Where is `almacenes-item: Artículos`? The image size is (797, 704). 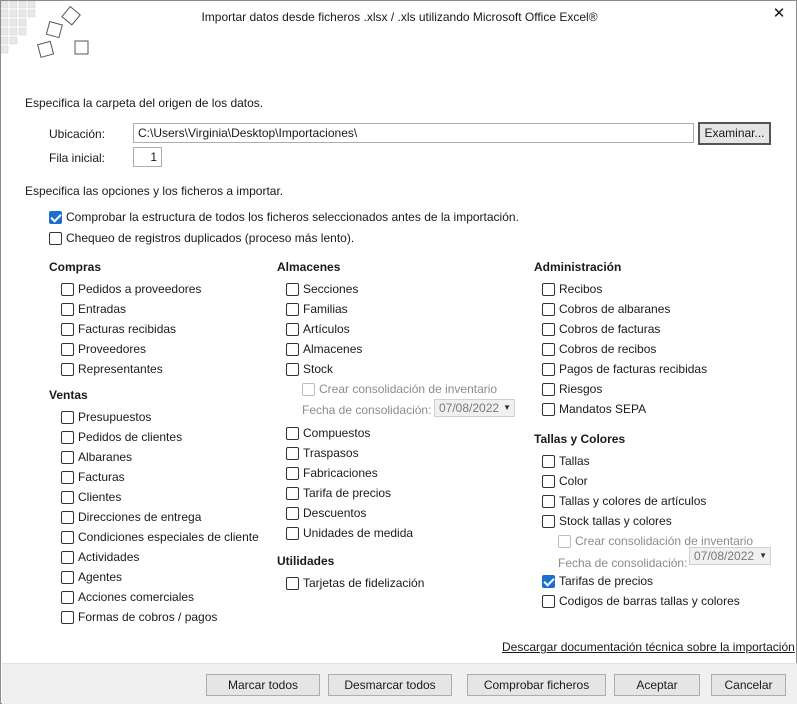 almacenes-item: Artículos is located at coordinates (318, 329).